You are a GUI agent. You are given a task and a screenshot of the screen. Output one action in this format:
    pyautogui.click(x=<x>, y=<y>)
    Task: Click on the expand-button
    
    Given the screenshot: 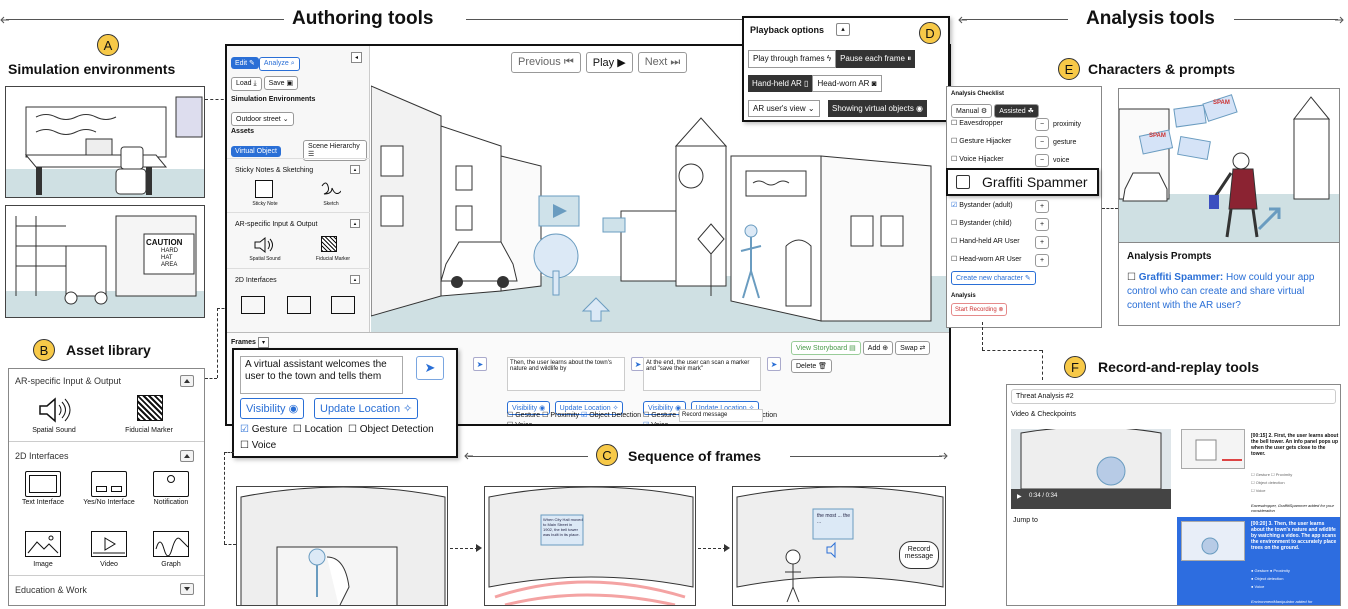 What is the action you would take?
    pyautogui.click(x=187, y=589)
    